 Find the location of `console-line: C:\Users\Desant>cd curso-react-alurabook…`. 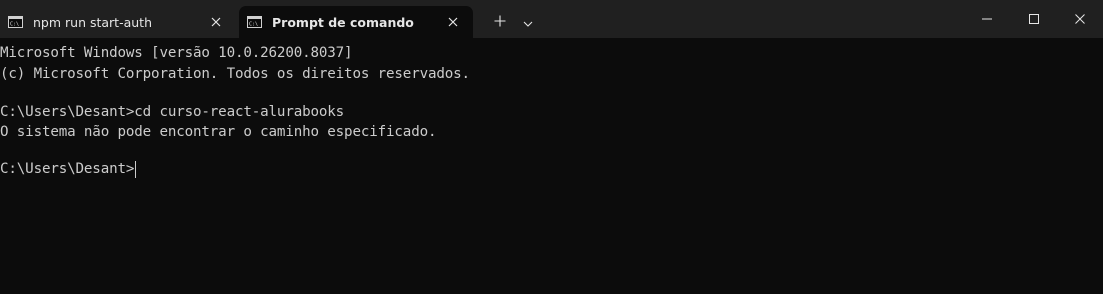

console-line: C:\Users\Desant>cd curso-react-alurabook… is located at coordinates (172, 112).